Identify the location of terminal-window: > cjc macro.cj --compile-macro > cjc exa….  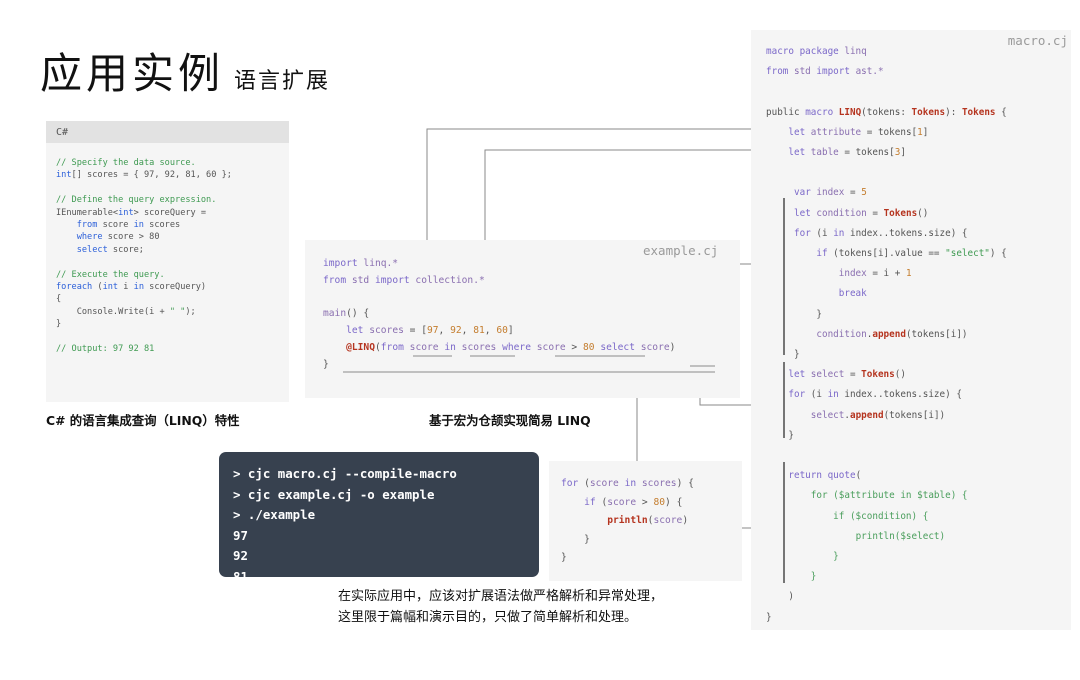
(379, 518).